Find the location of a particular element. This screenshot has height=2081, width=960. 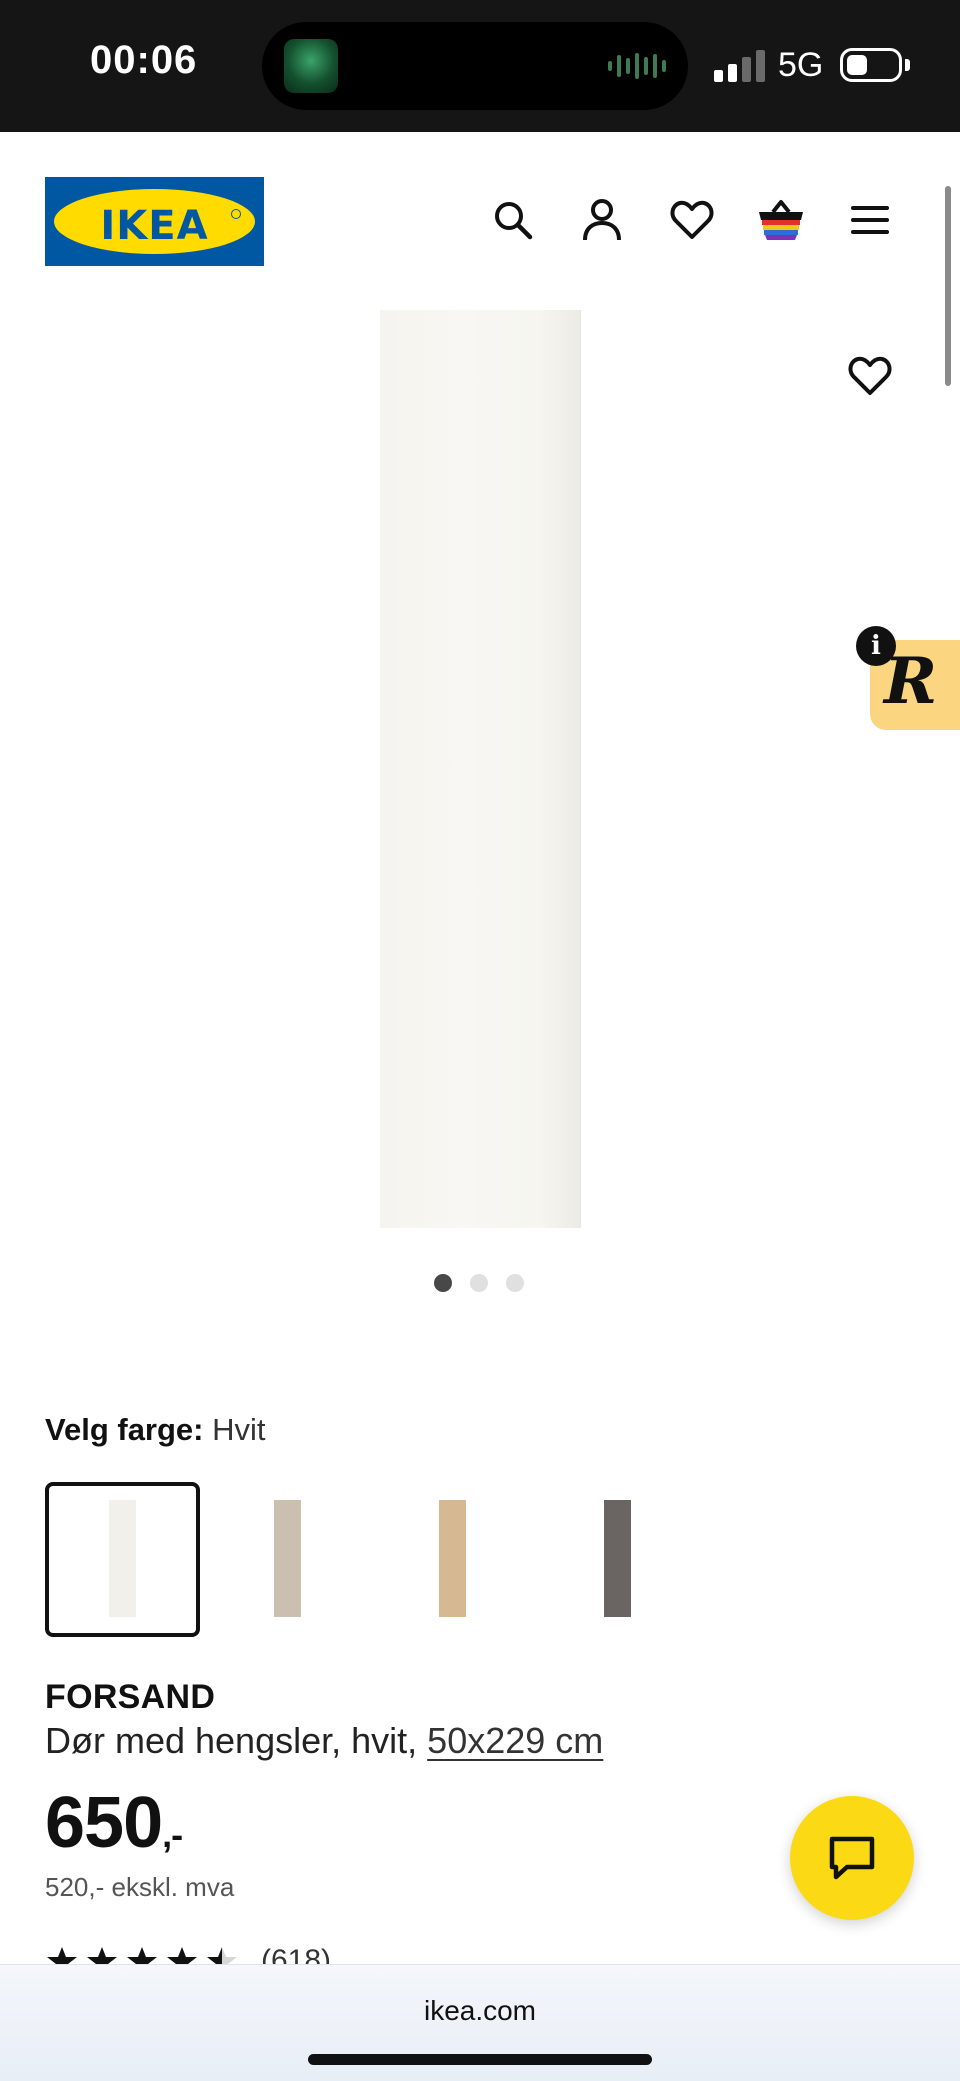

ikea-logo: IKEA is located at coordinates (154, 221).